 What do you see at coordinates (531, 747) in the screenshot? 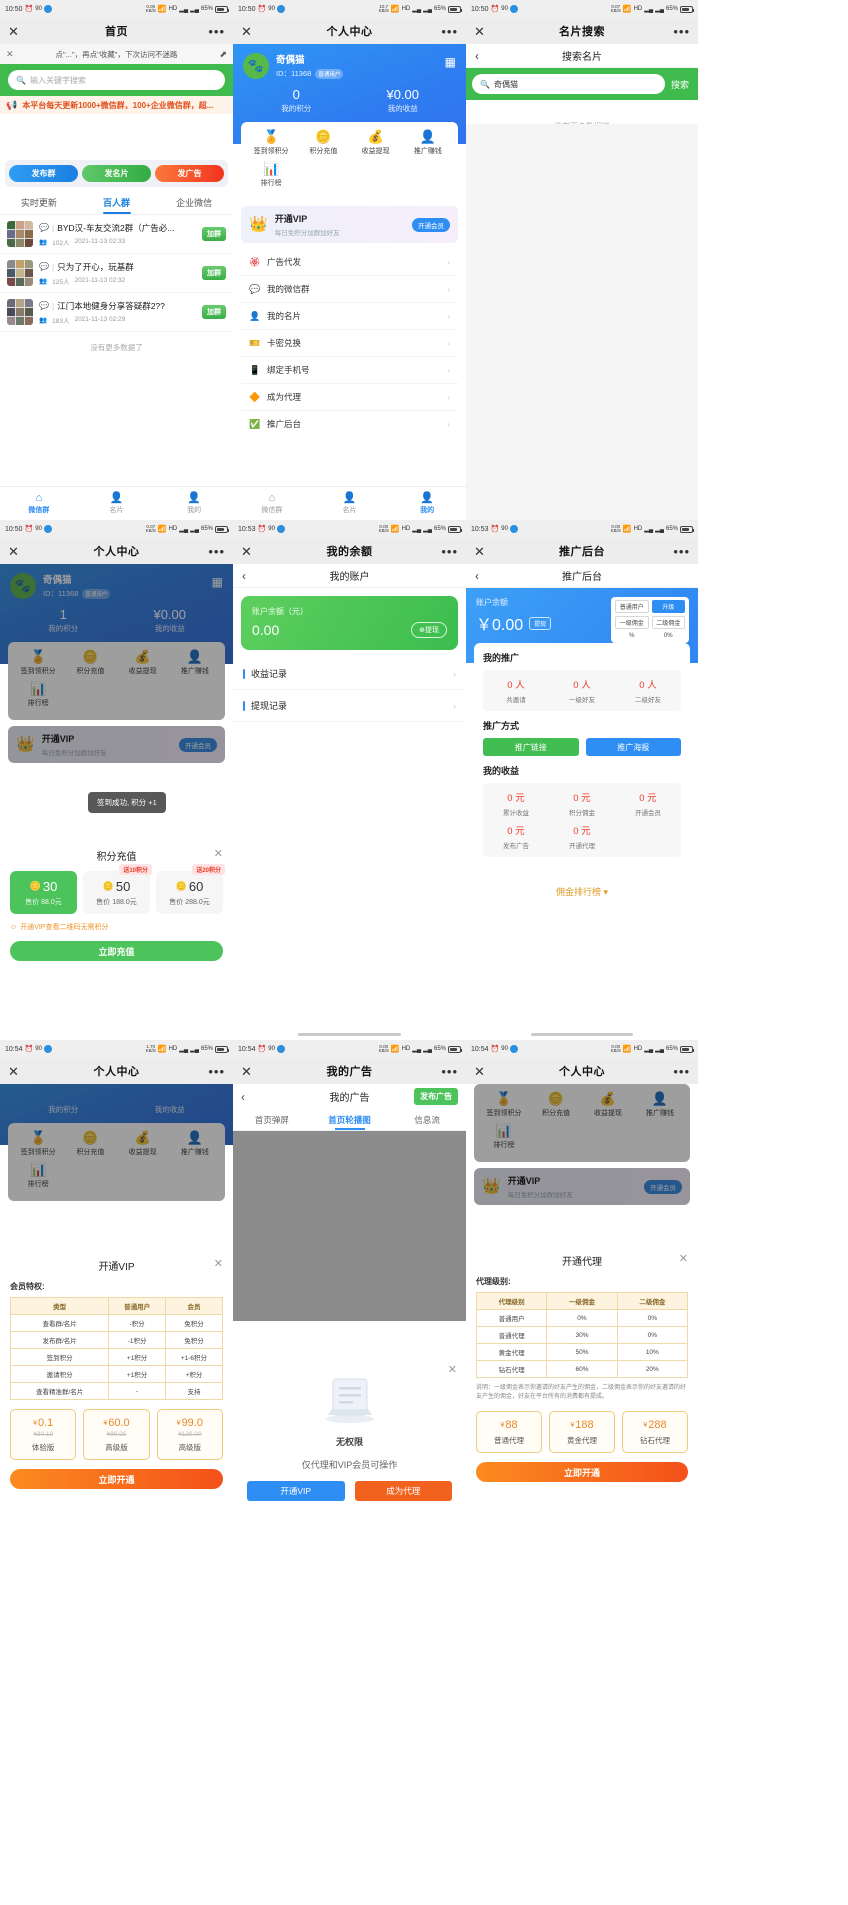
I see `promo-link-button: 推广链接` at bounding box center [531, 747].